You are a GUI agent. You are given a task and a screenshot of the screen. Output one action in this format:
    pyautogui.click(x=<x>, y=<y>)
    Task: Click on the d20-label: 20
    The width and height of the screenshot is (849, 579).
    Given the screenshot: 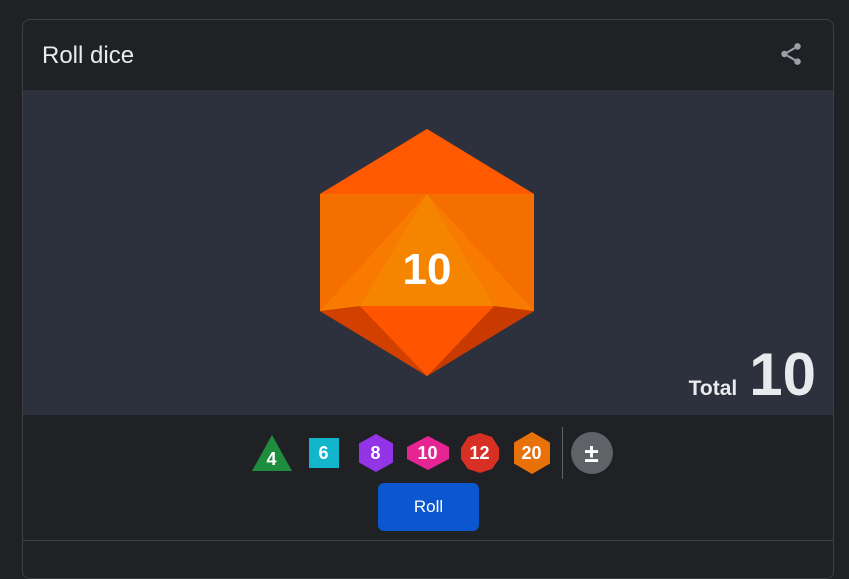 What is the action you would take?
    pyautogui.click(x=531, y=452)
    